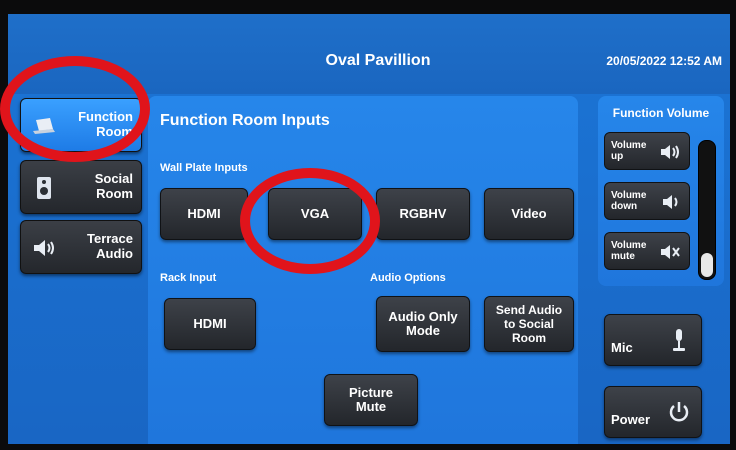 This screenshot has height=450, width=736. Describe the element at coordinates (653, 412) in the screenshot. I see `power-button: Power` at that location.